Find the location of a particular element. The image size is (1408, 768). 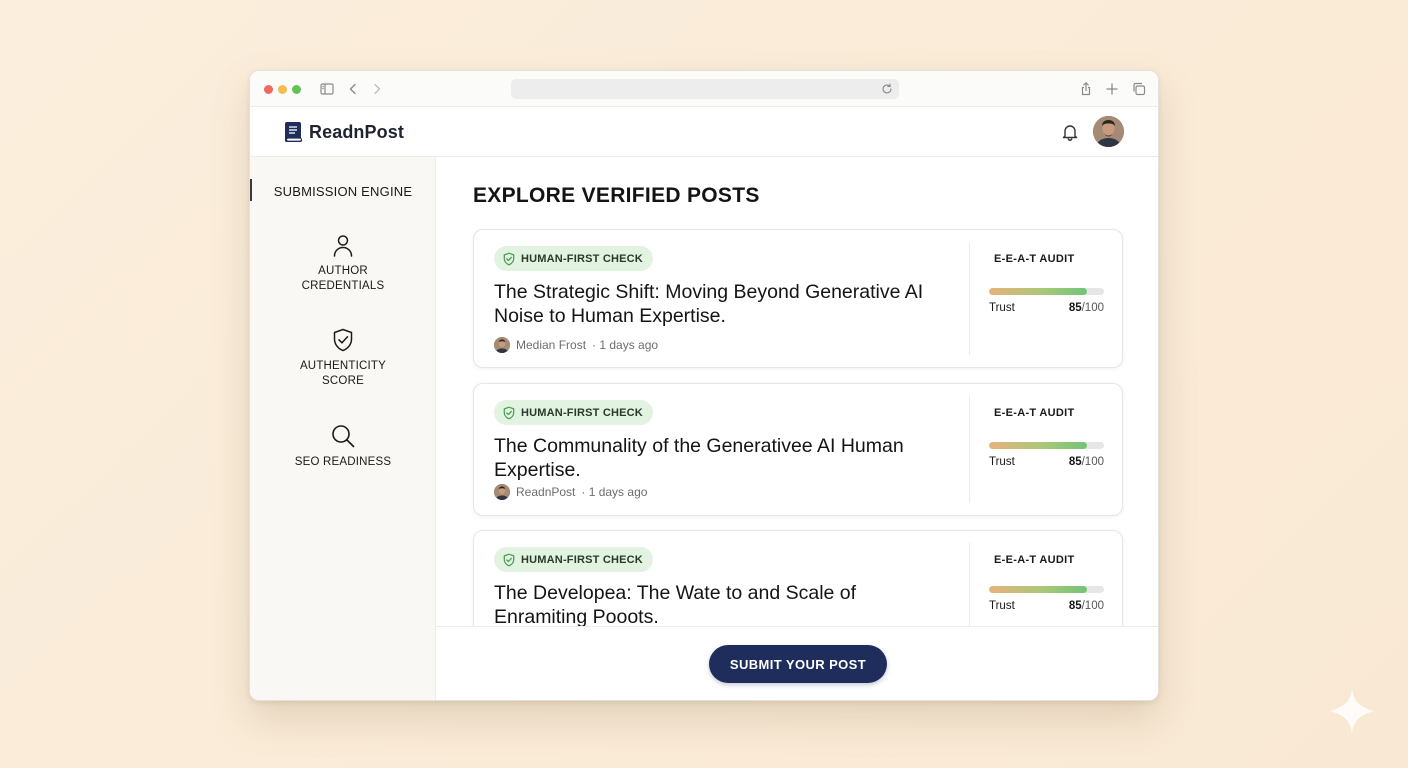

sidebar-item-label: CREDENTIALS is located at coordinates (343, 286).